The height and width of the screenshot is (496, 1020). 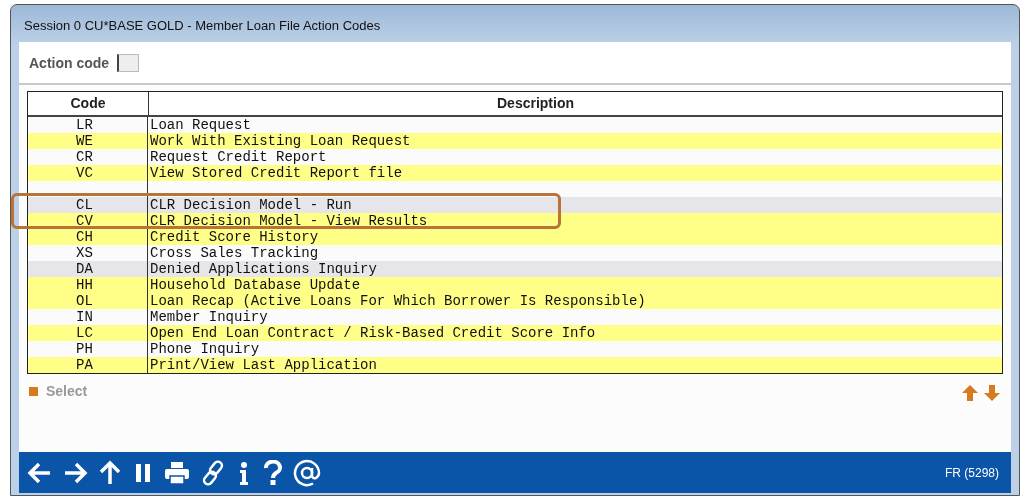 What do you see at coordinates (234, 237) in the screenshot?
I see `description-cell-text: Credit Score History` at bounding box center [234, 237].